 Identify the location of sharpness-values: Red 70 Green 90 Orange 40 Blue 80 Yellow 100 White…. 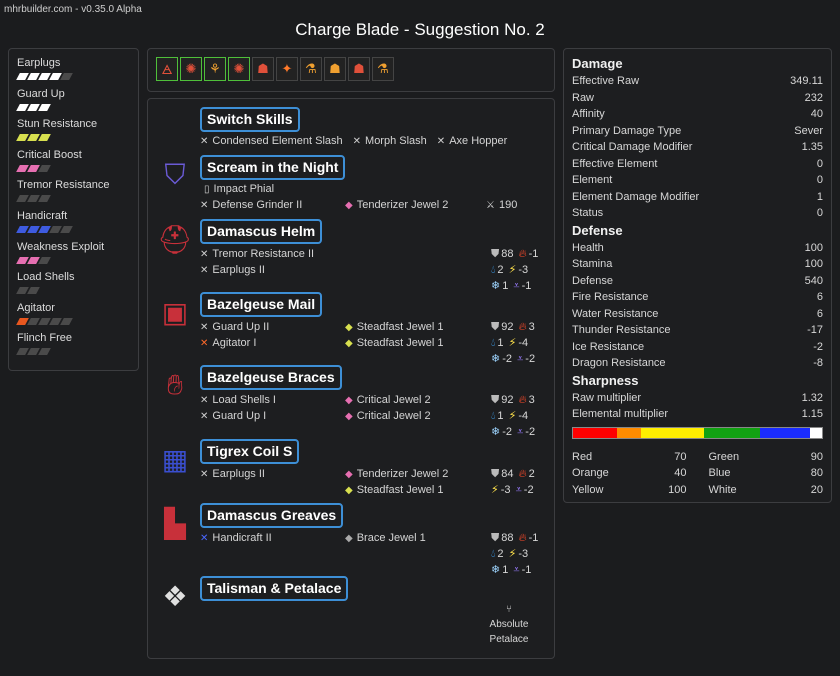
(697, 474).